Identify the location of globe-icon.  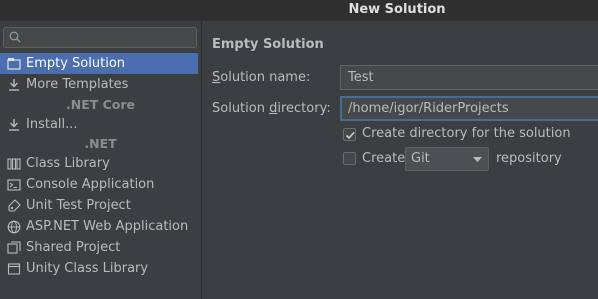
(14, 227).